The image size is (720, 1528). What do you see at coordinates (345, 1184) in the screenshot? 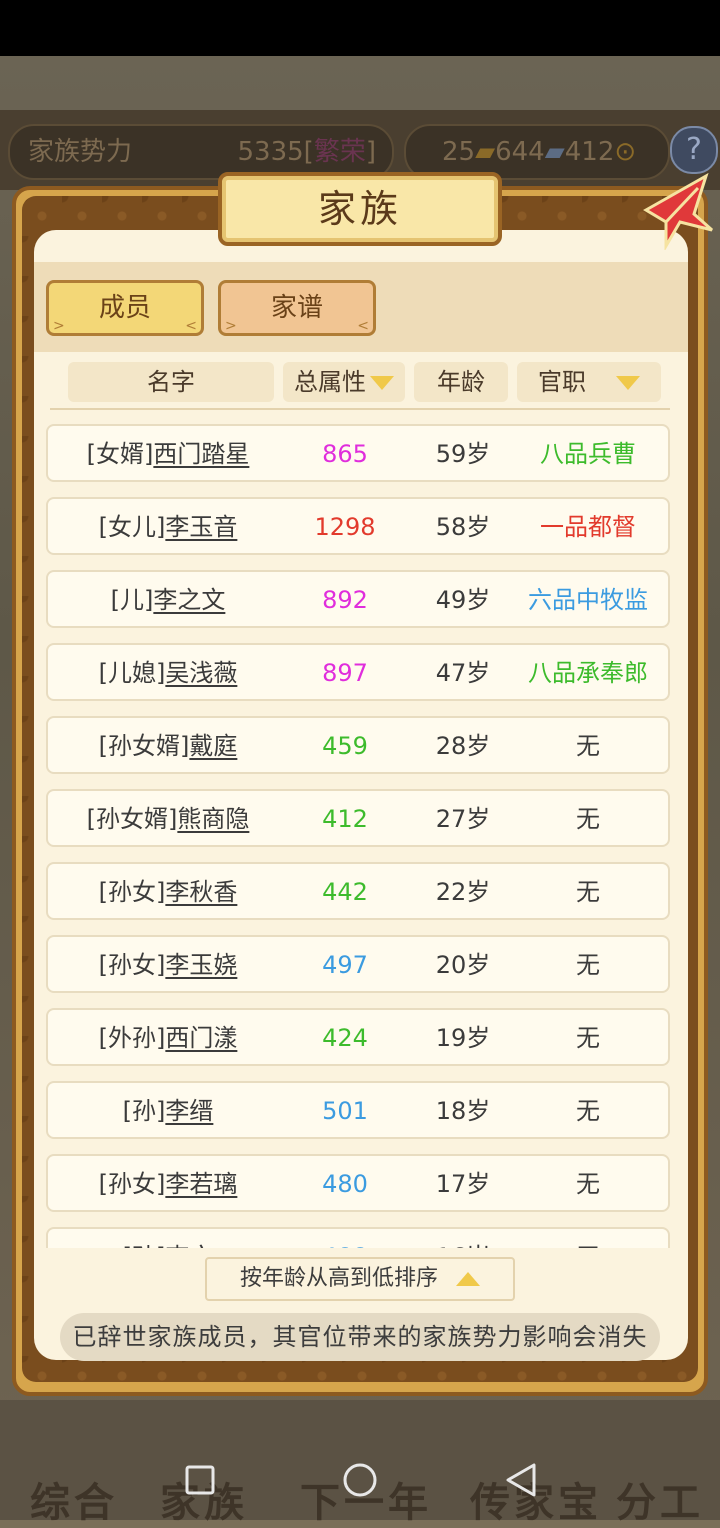
I see `member-attributes: 480` at bounding box center [345, 1184].